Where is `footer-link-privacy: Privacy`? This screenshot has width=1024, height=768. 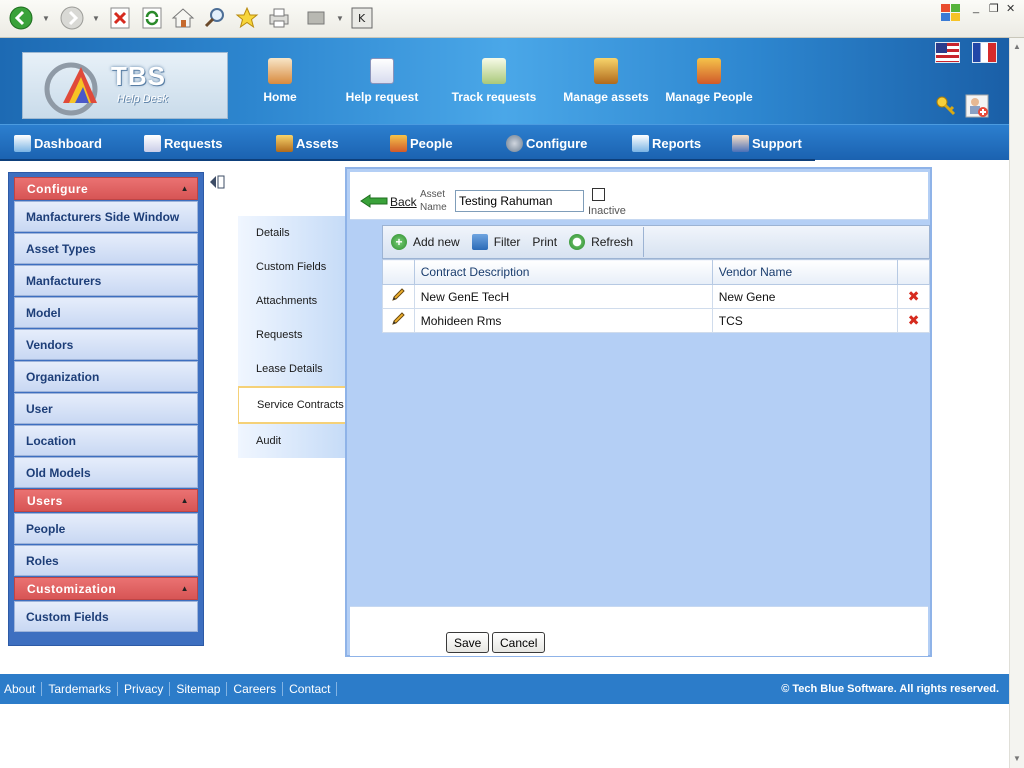
footer-link-privacy: Privacy is located at coordinates (144, 689).